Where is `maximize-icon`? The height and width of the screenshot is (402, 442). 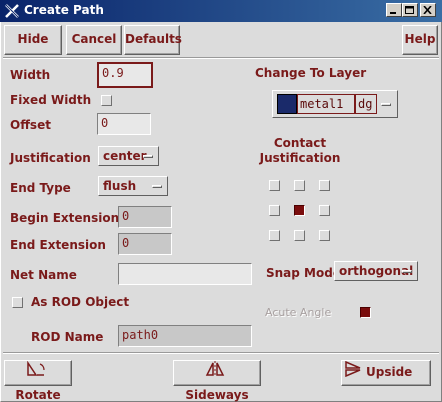
maximize-icon is located at coordinates (410, 10).